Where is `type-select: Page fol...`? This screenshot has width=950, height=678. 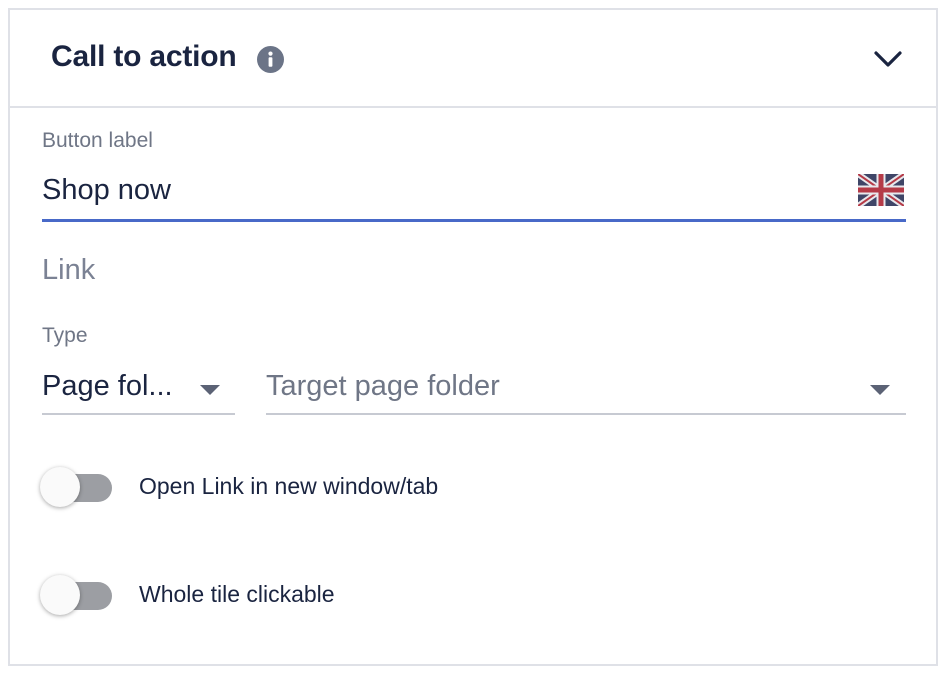
type-select: Page fol... is located at coordinates (138, 390).